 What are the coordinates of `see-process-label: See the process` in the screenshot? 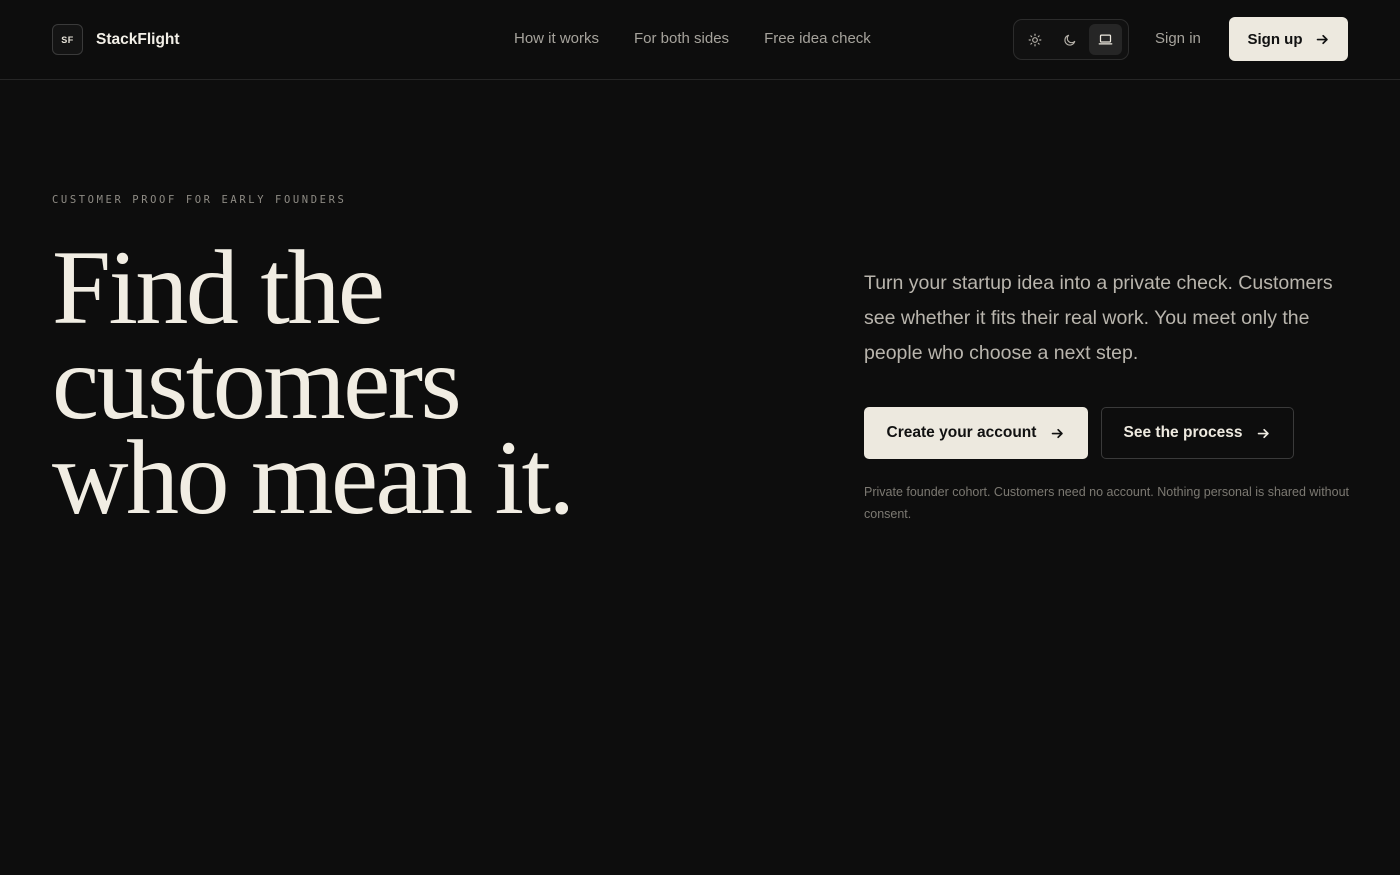 It's located at (1183, 432).